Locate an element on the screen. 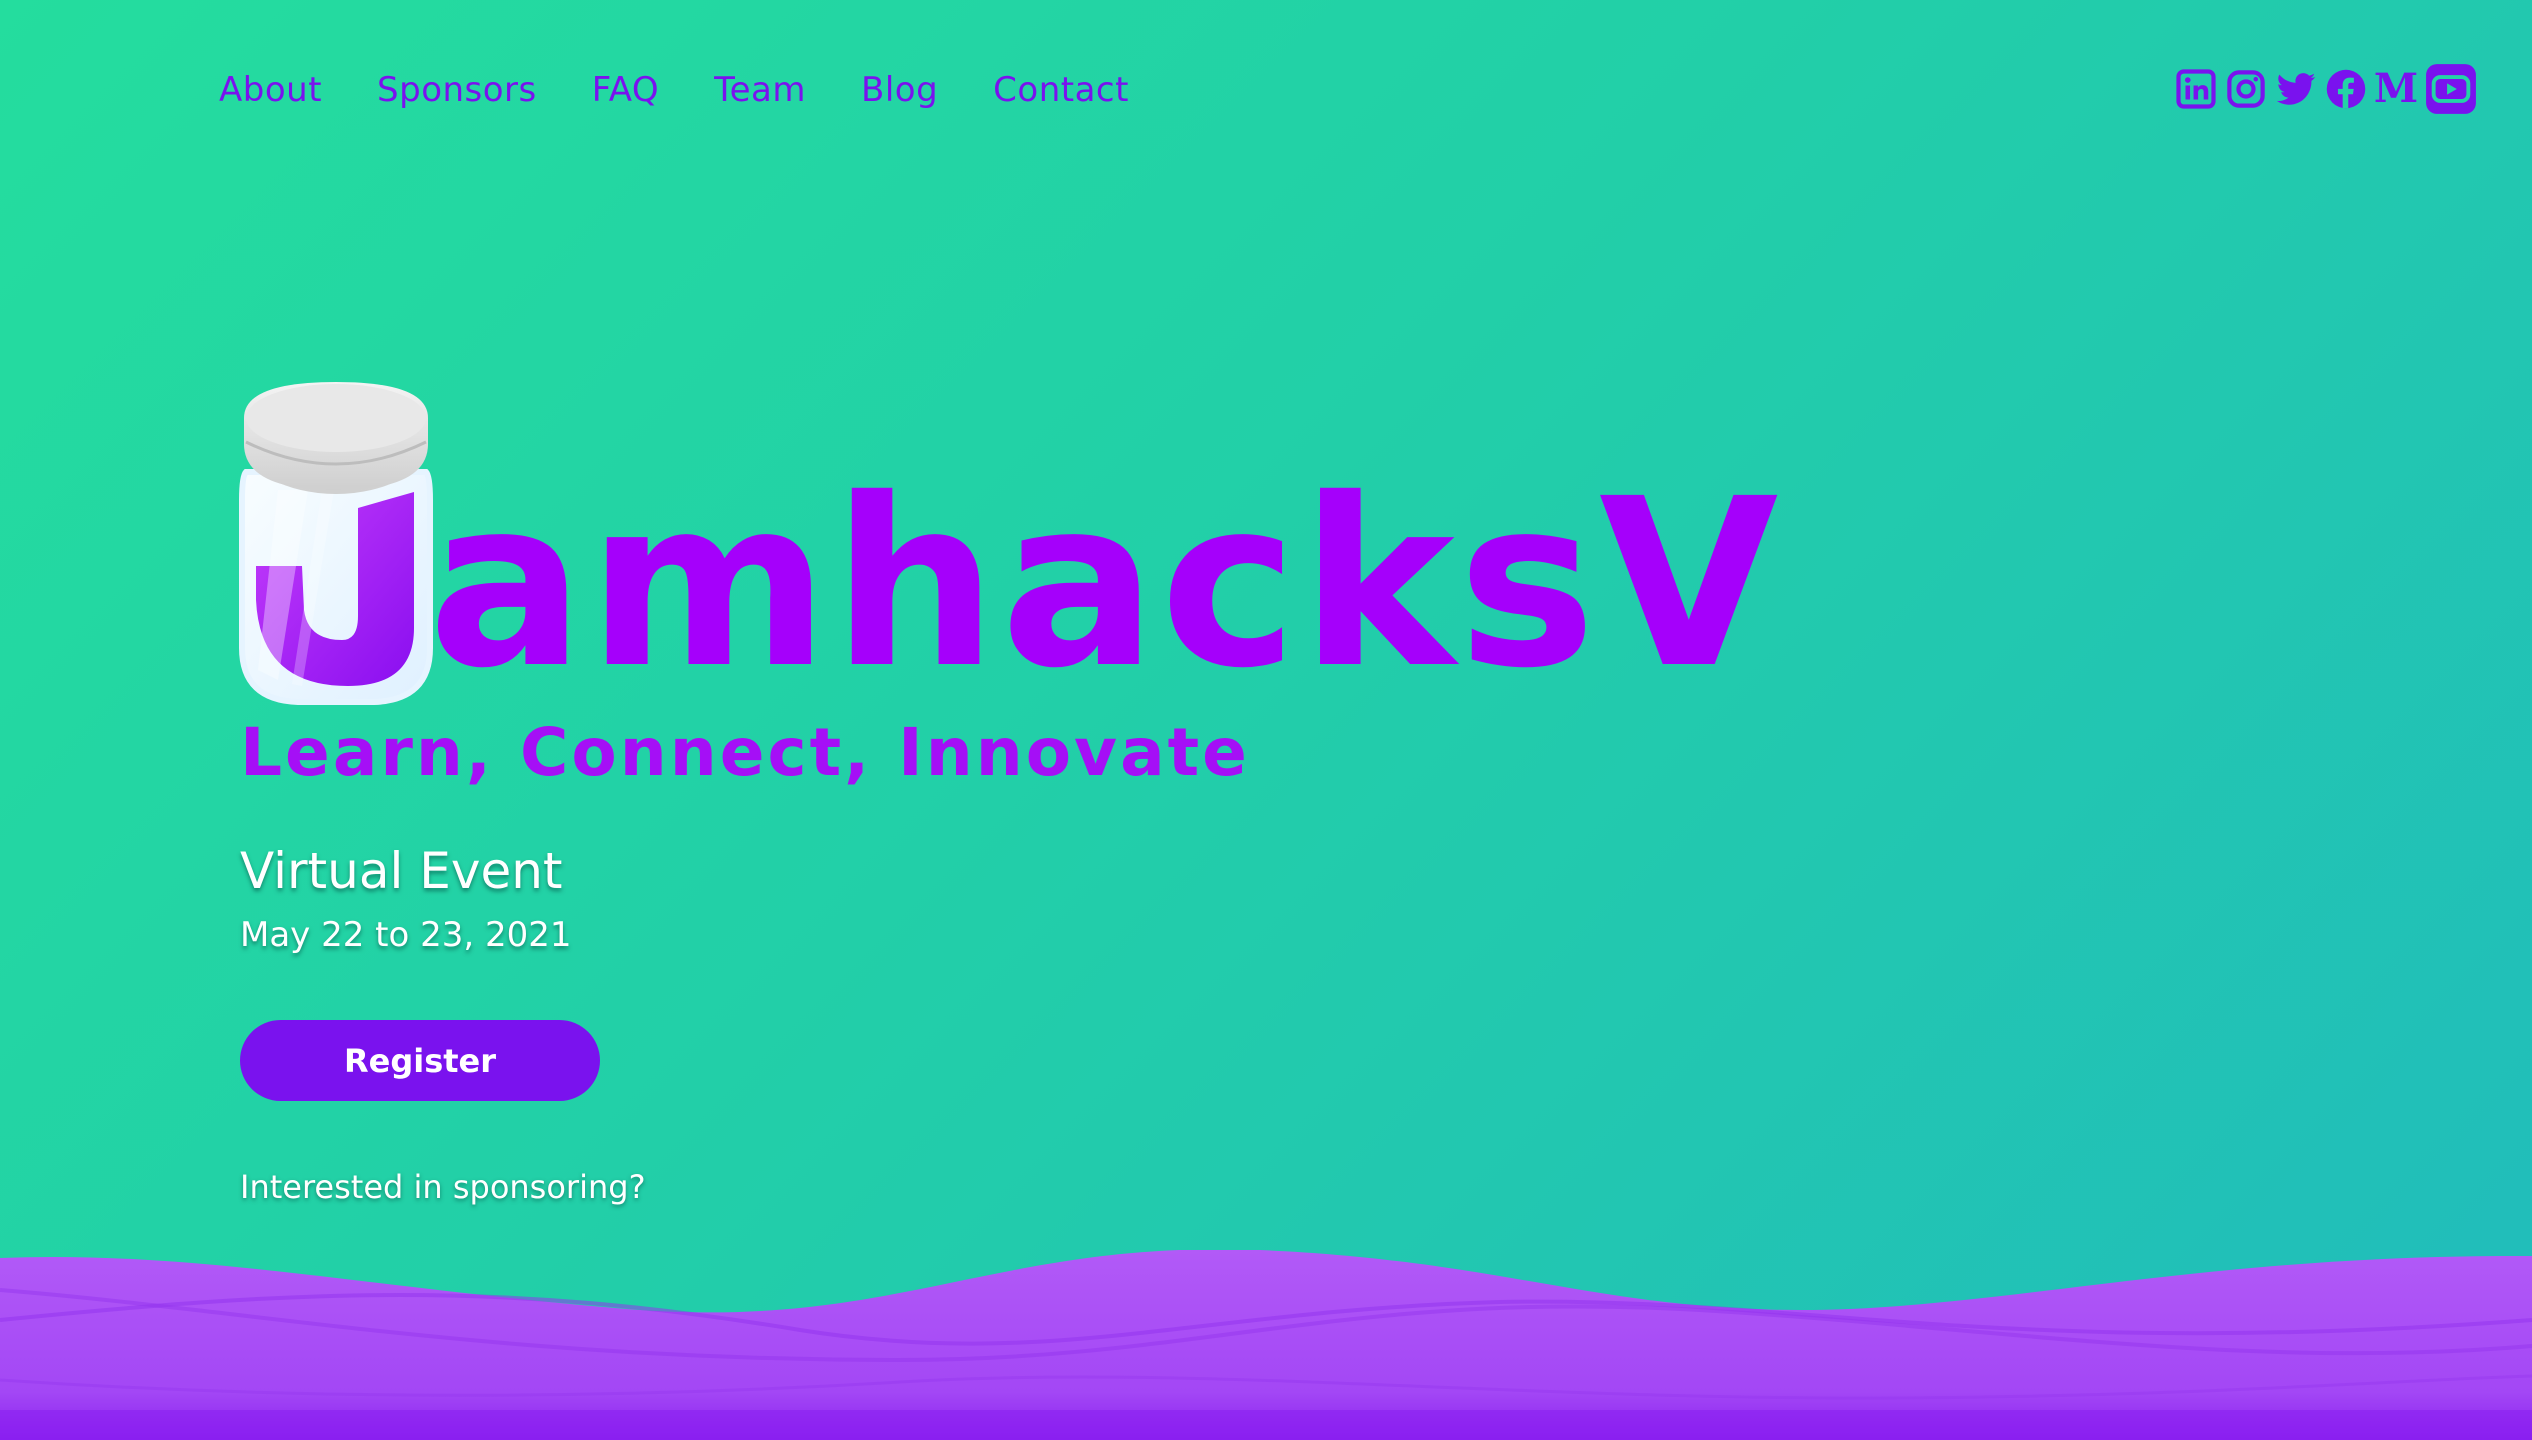 This screenshot has height=1440, width=2532. event-type: Virtual Event is located at coordinates (401, 871).